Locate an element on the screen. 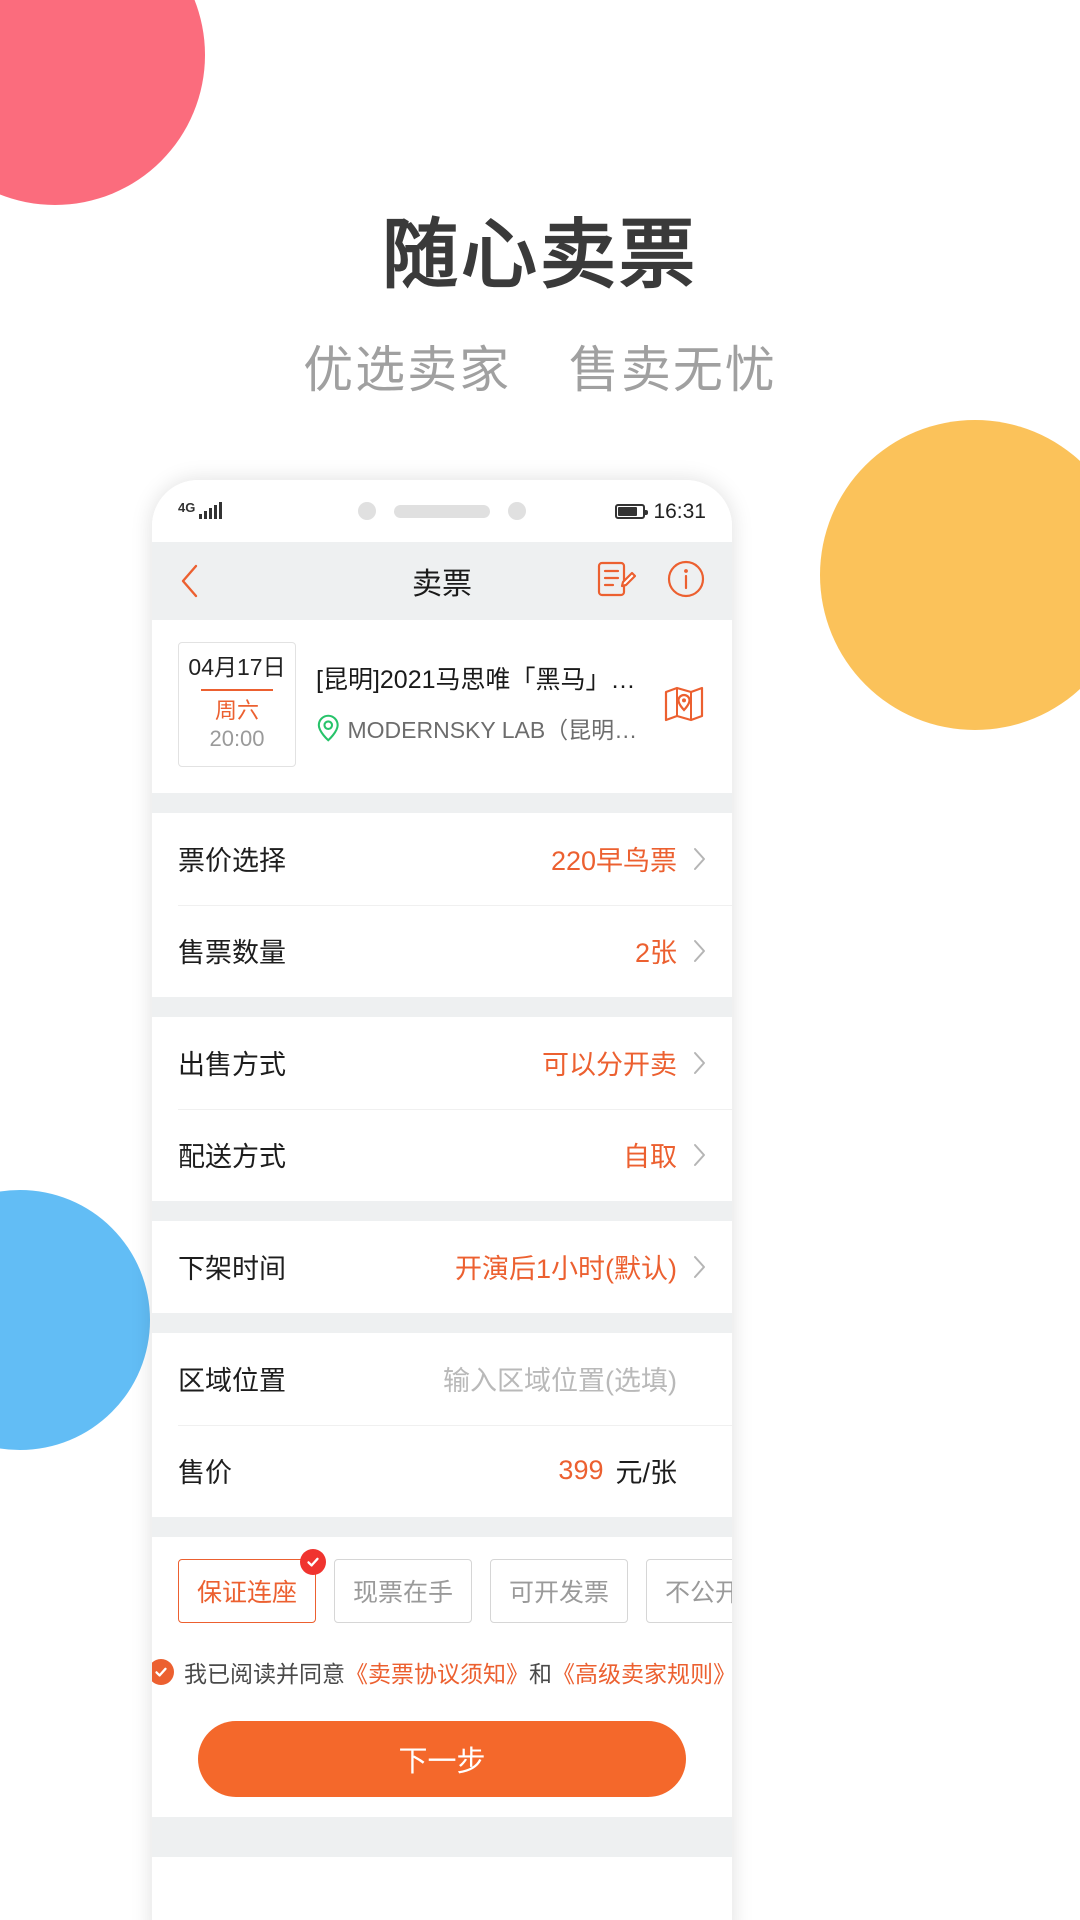  status-bar-notch is located at coordinates (442, 511).